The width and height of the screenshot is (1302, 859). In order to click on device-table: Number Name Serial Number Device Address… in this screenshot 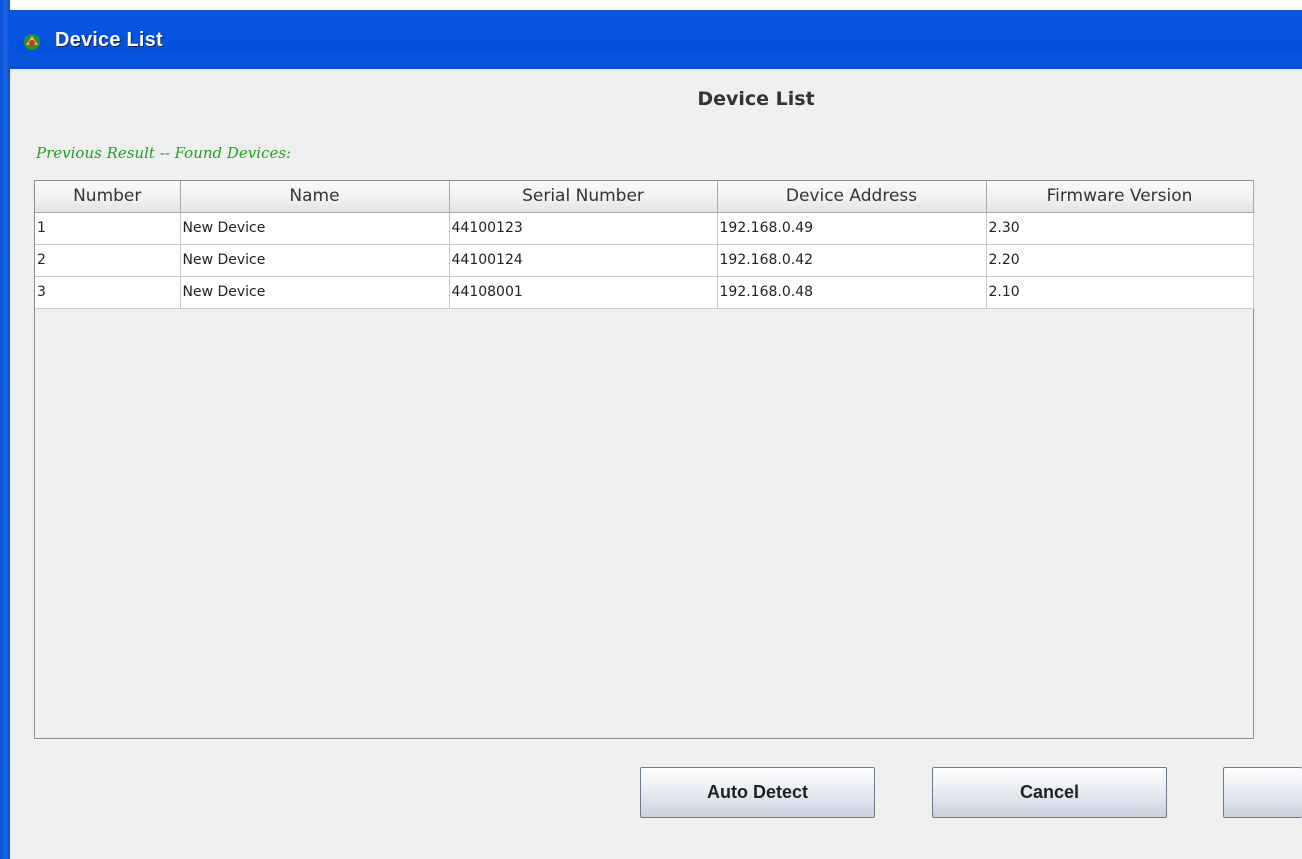, I will do `click(644, 245)`.